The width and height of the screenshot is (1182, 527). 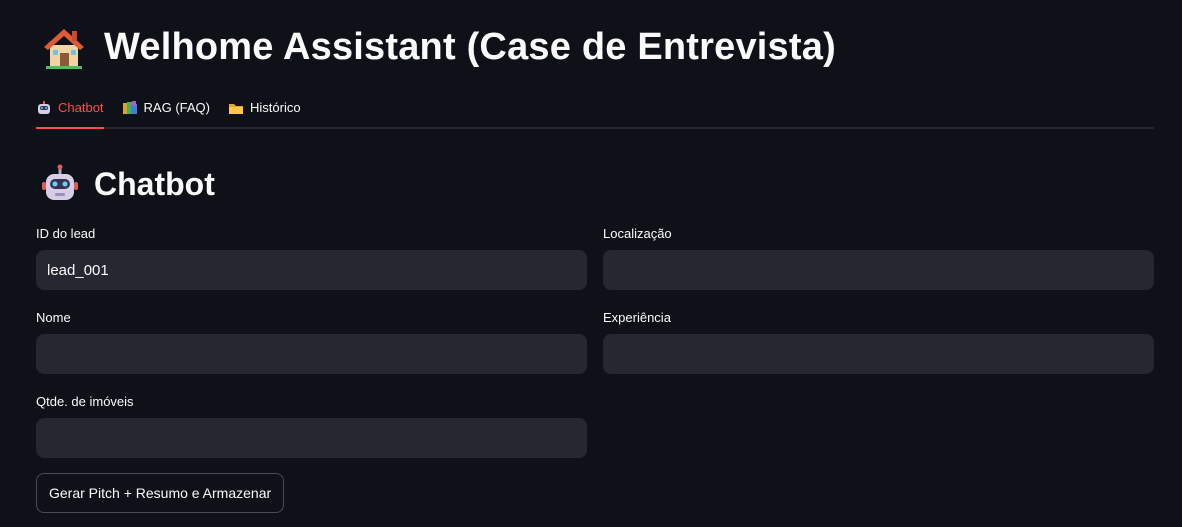 What do you see at coordinates (311, 270) in the screenshot?
I see `lead-id-input` at bounding box center [311, 270].